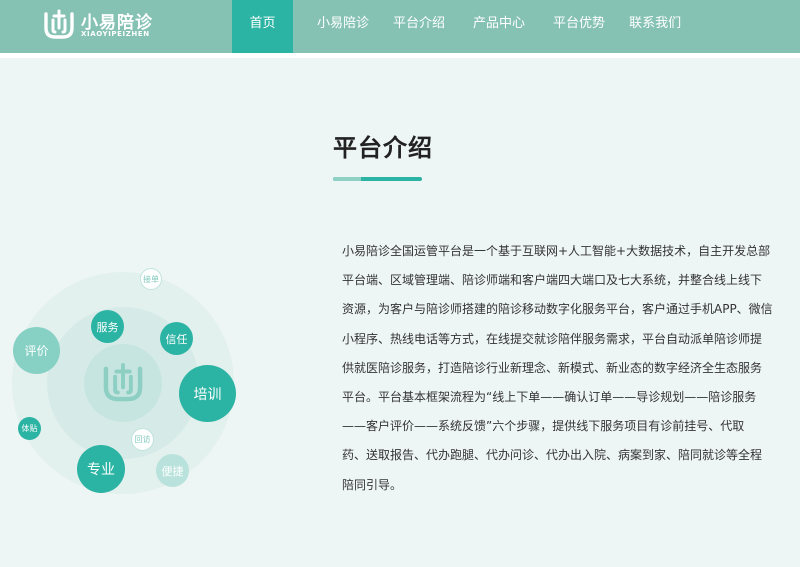 The height and width of the screenshot is (567, 800). I want to click on nav-item-xiaoyi: 小易陪诊, so click(343, 26).